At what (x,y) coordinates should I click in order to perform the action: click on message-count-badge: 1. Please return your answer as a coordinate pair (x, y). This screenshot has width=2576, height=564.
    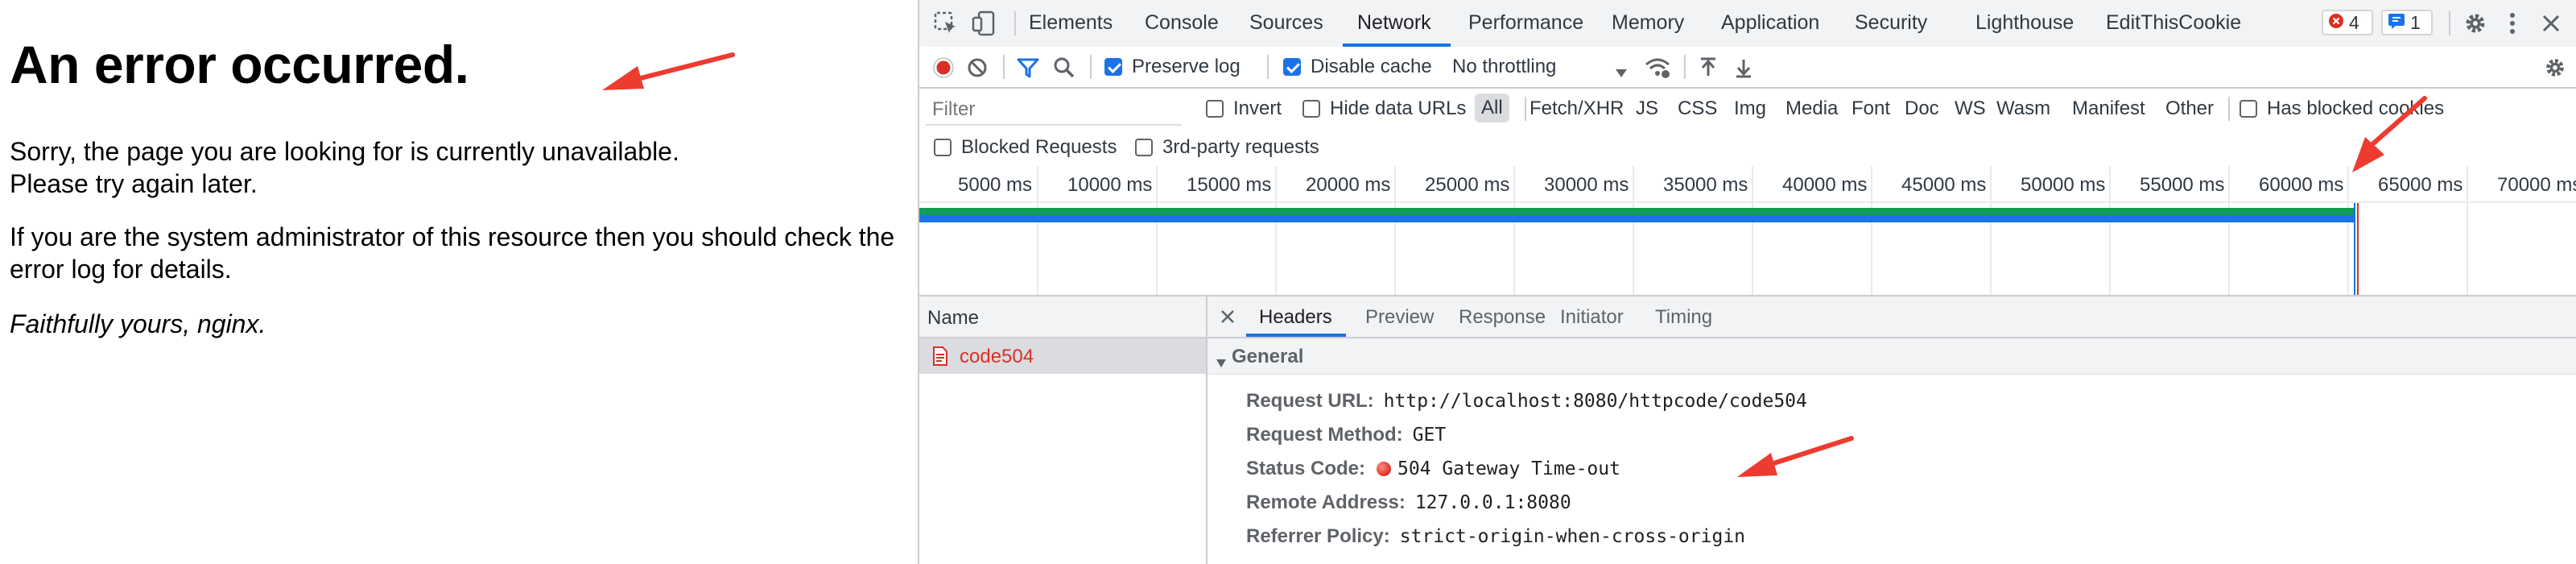
    Looking at the image, I should click on (2407, 22).